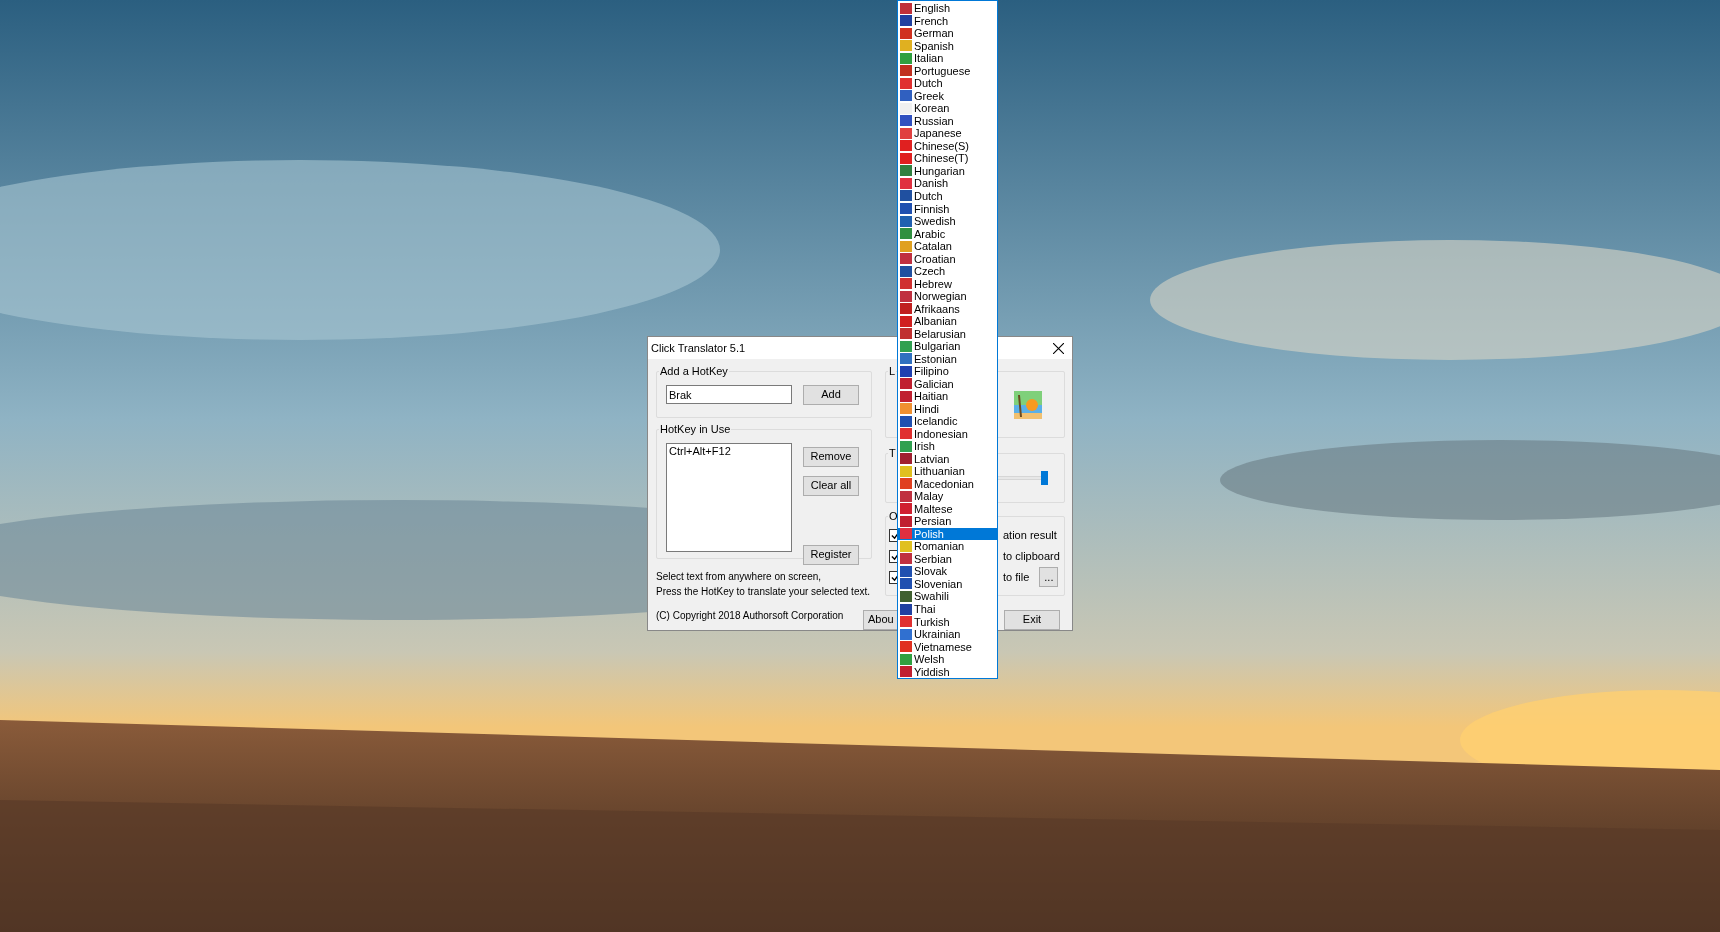 The width and height of the screenshot is (1720, 932). Describe the element at coordinates (947, 283) in the screenshot. I see `language-option: Hebrew` at that location.